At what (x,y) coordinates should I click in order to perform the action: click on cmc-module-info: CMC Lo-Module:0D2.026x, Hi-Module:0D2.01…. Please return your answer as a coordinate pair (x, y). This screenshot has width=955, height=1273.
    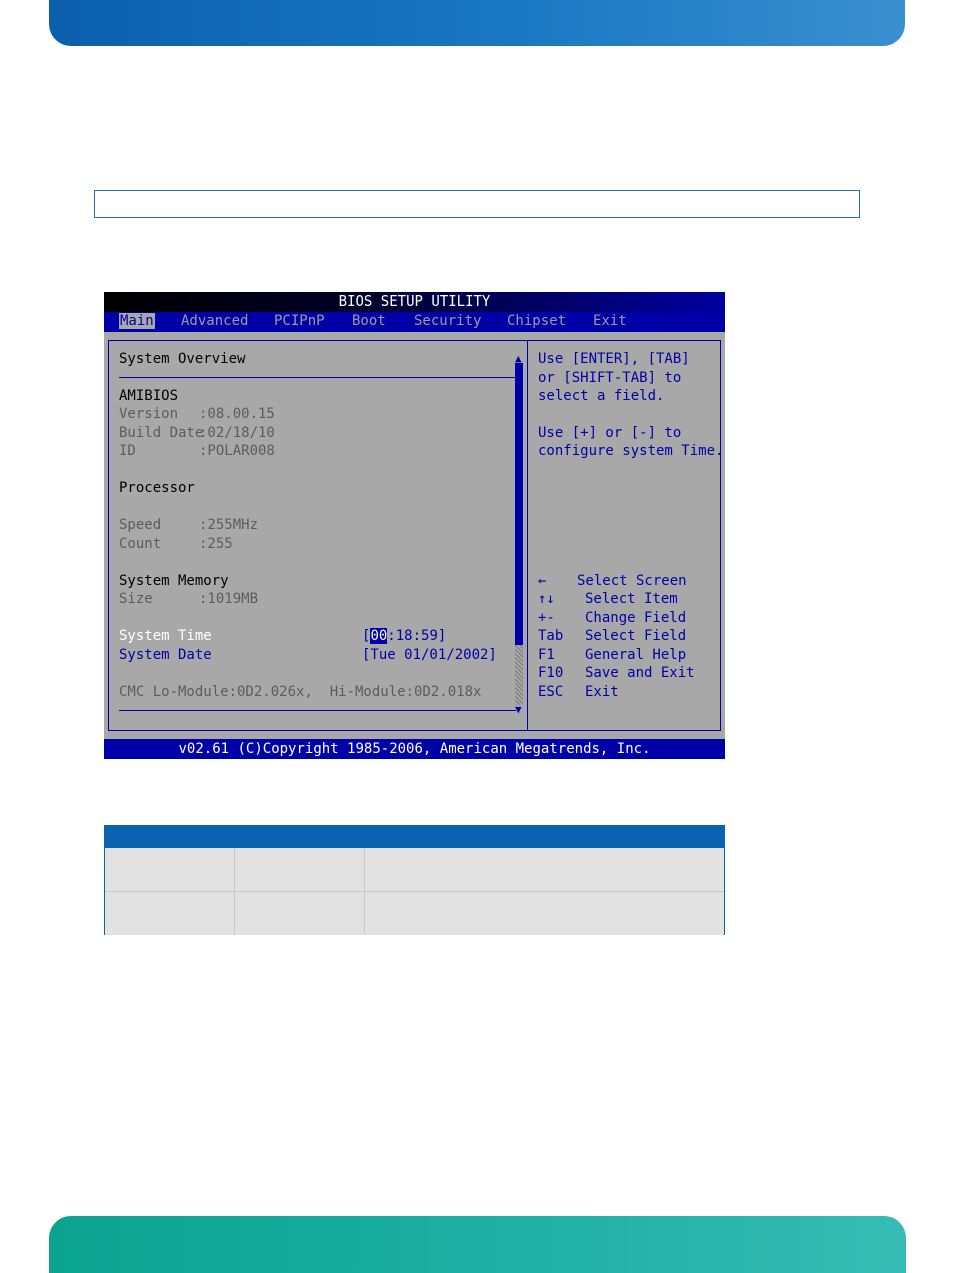
    Looking at the image, I should click on (300, 692).